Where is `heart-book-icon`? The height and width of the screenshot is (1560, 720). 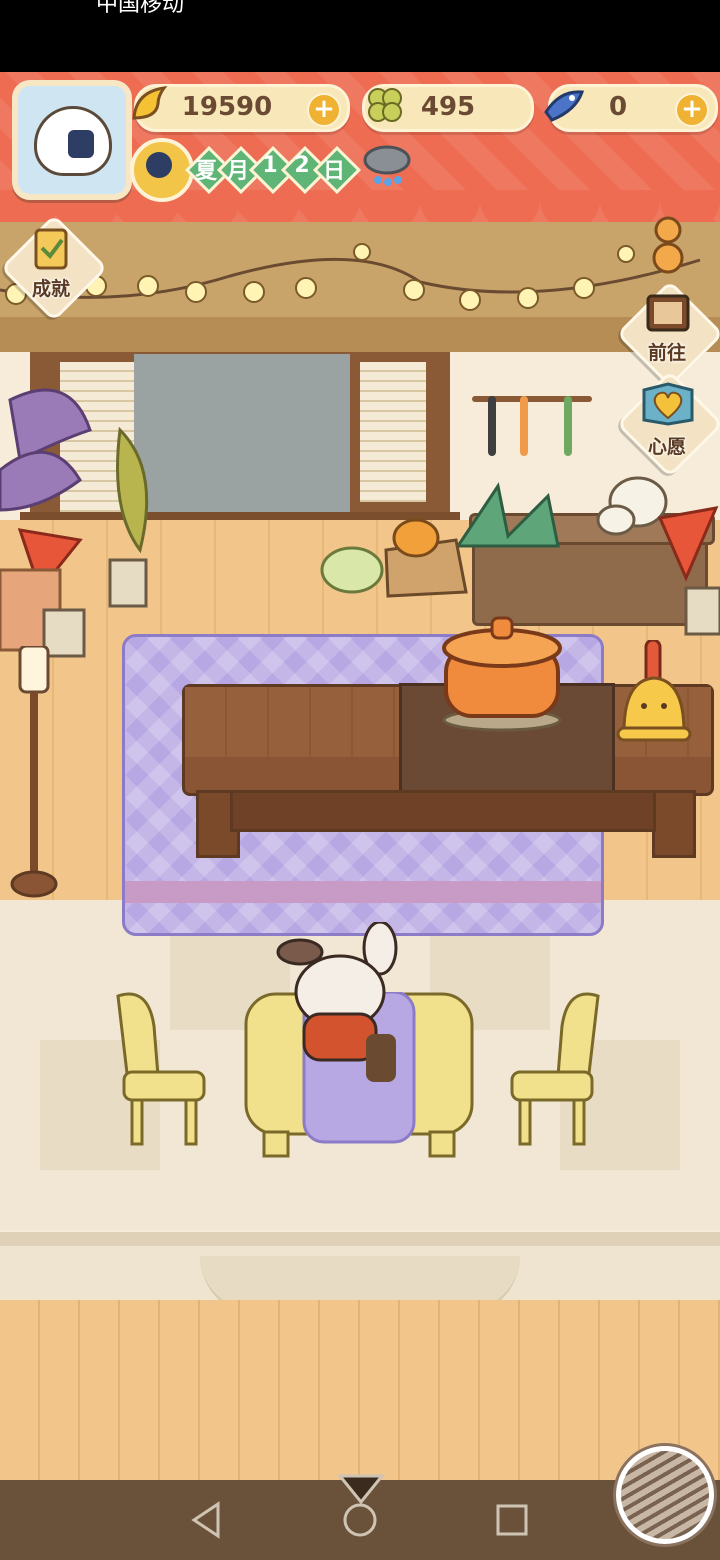 heart-book-icon is located at coordinates (668, 404).